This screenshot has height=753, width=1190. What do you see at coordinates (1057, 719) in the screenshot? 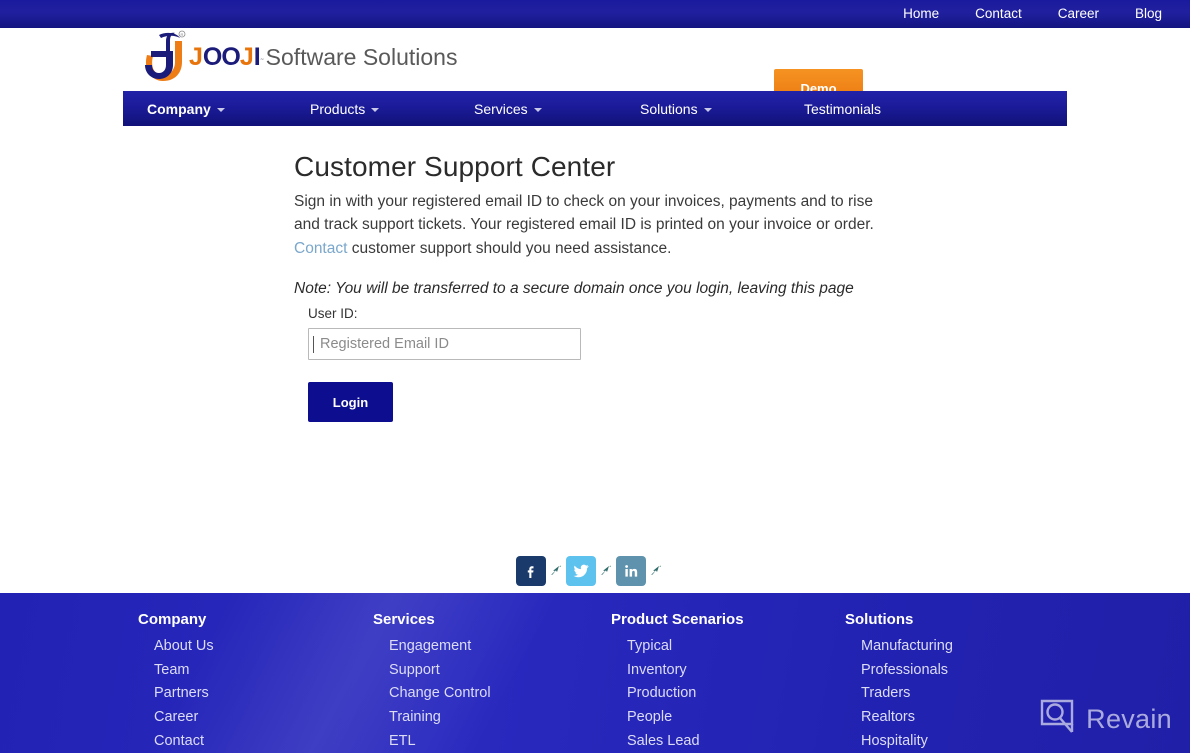
I see `revain-logo-icon` at bounding box center [1057, 719].